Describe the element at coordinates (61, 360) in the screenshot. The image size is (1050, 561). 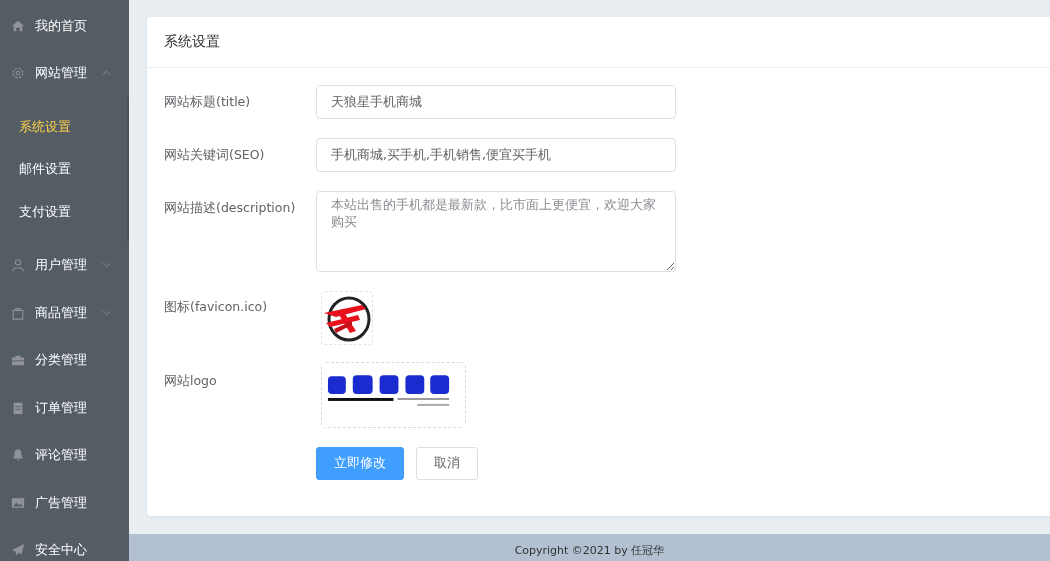
I see `menu-label: 分类管理` at that location.